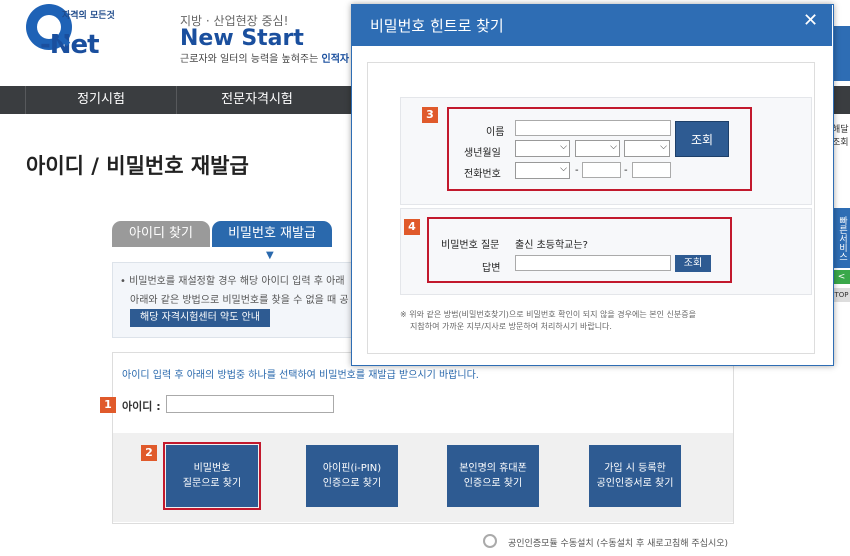 This screenshot has height=556, width=850. Describe the element at coordinates (841, 295) in the screenshot. I see `top-button: TOP` at that location.